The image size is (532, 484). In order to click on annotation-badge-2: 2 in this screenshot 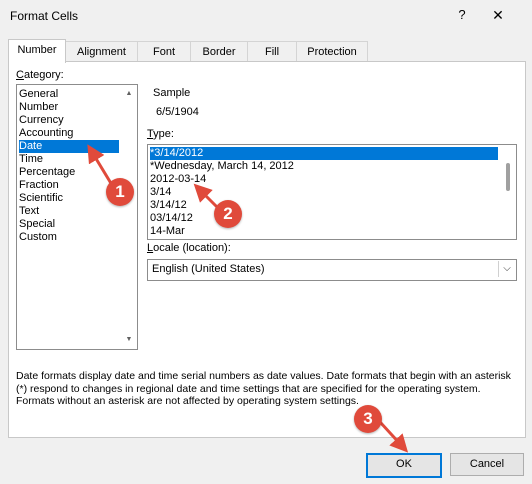, I will do `click(228, 214)`.